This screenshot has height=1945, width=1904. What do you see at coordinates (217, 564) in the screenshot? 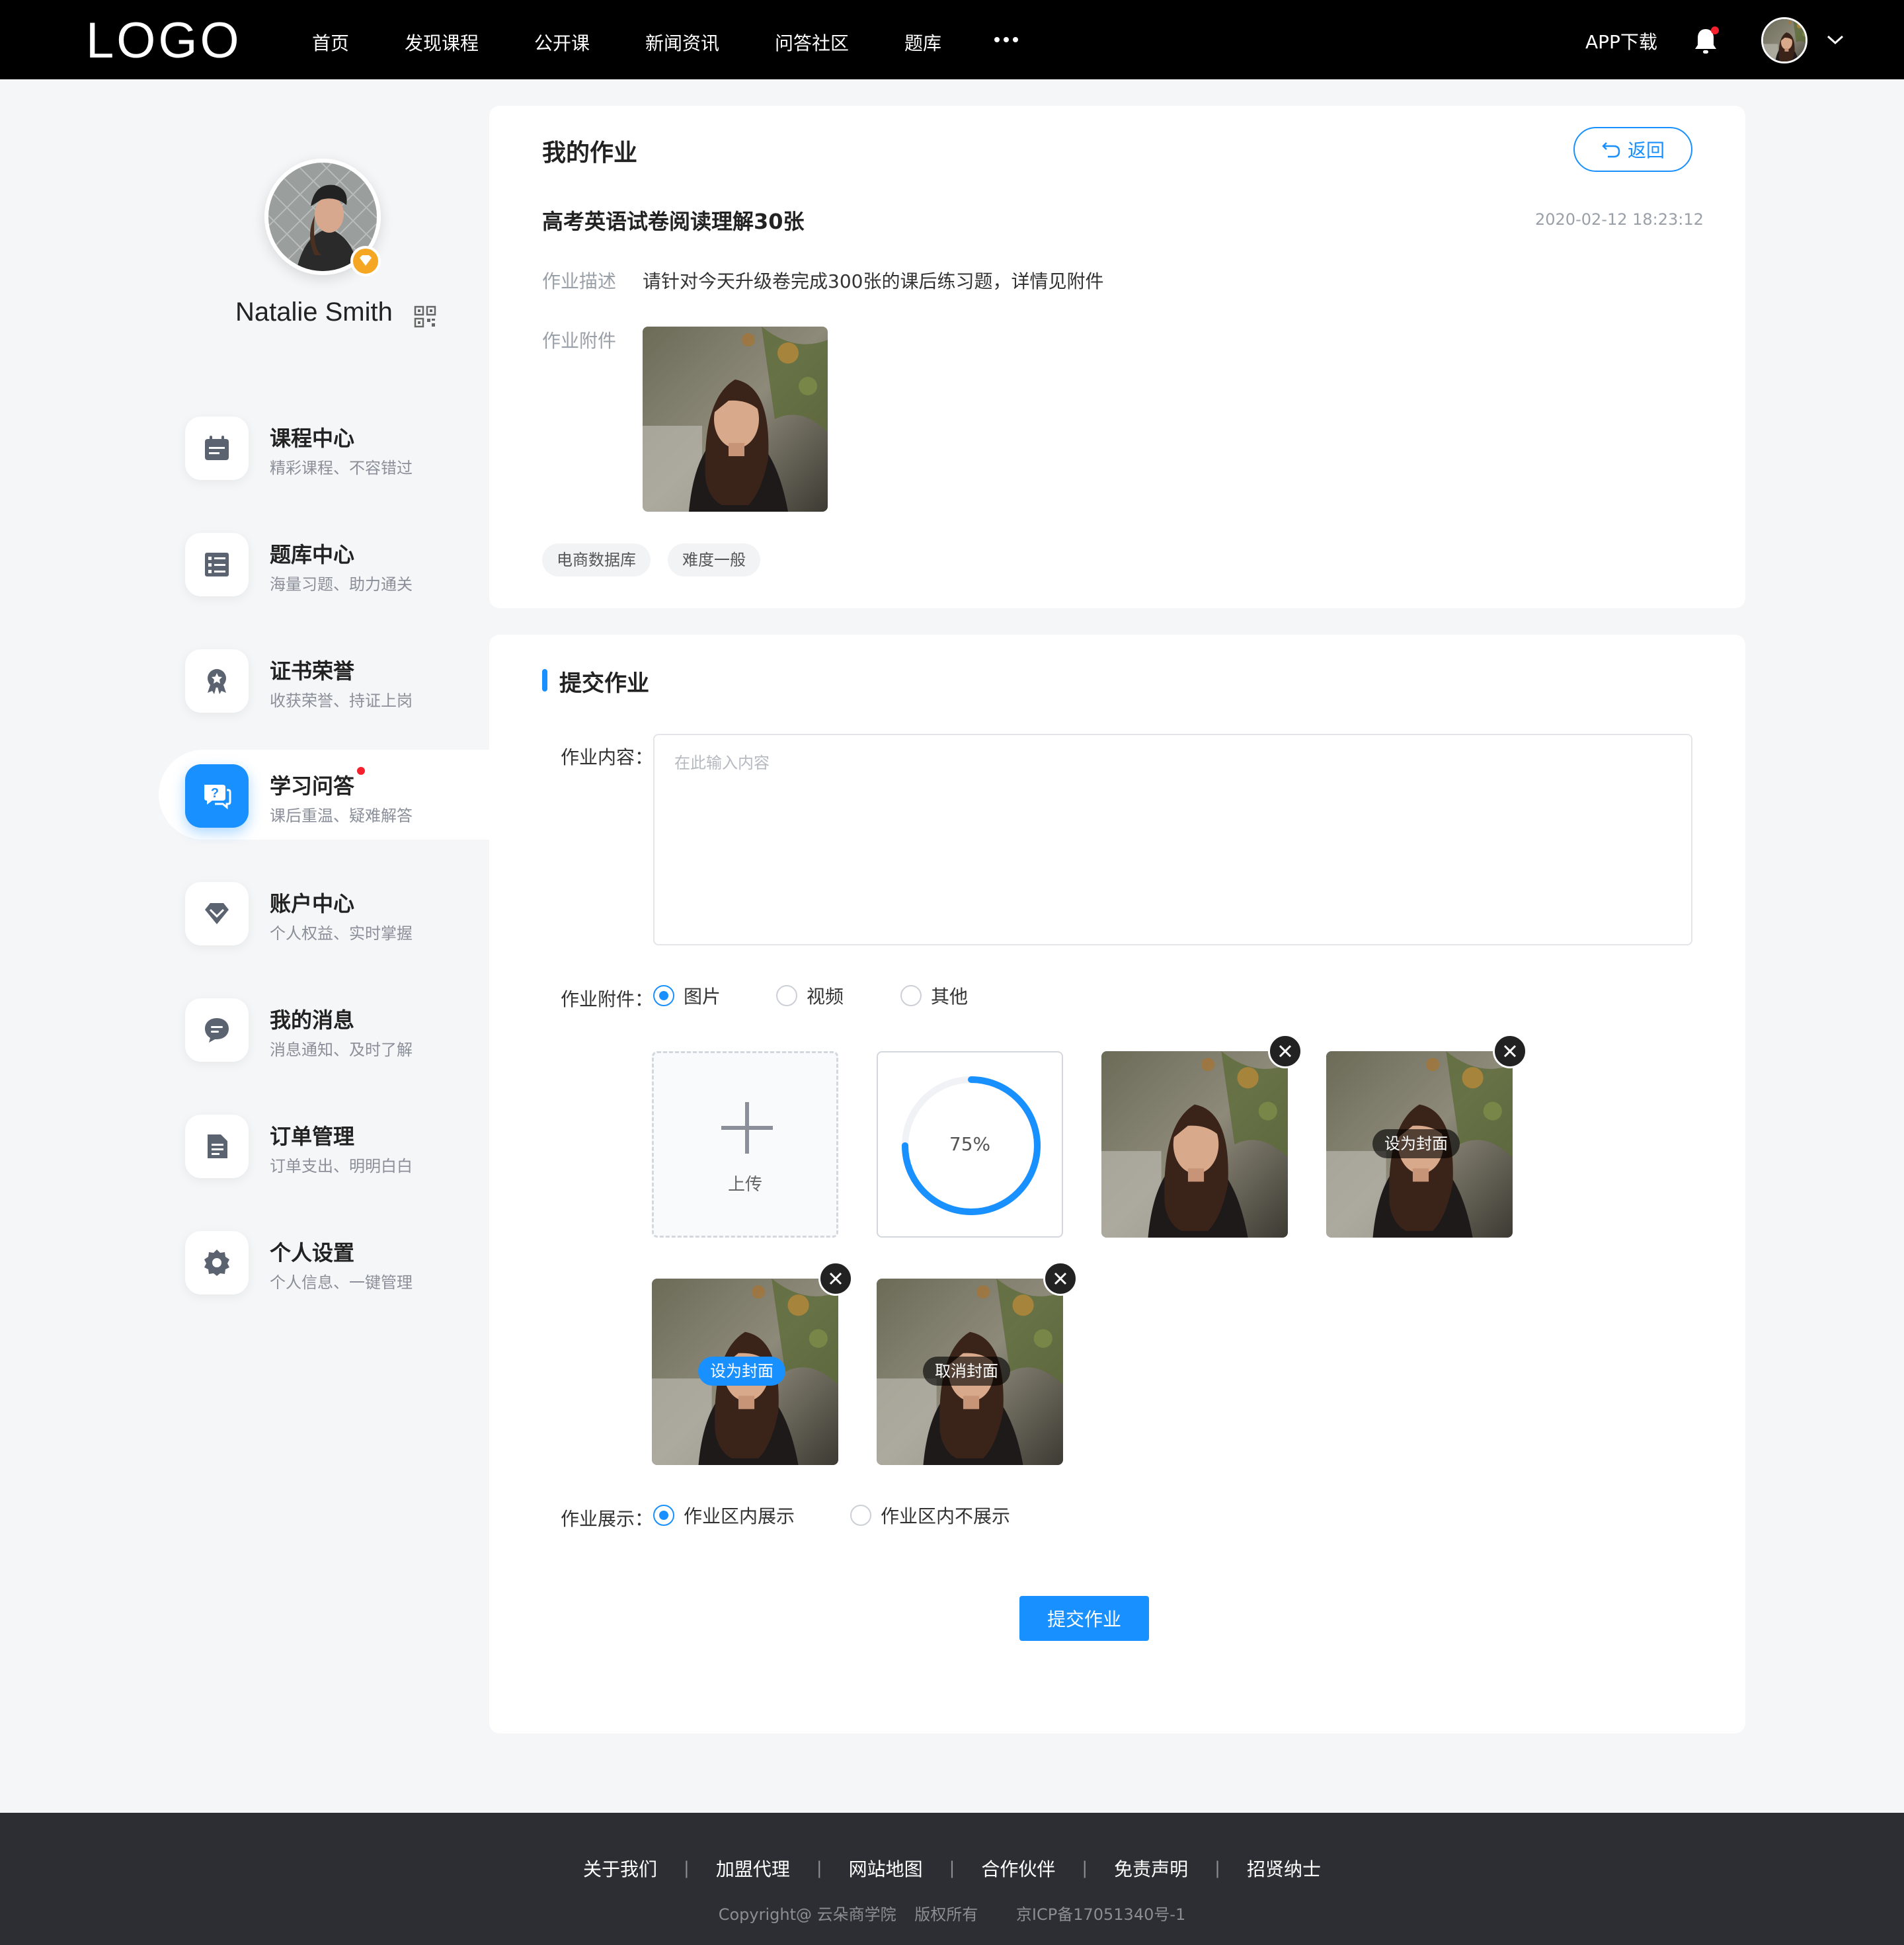
I see `list-icon` at bounding box center [217, 564].